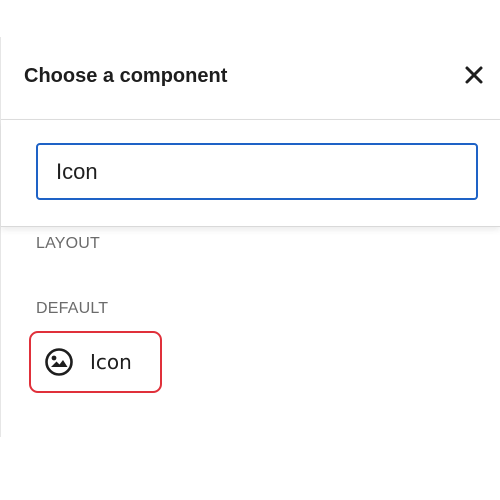 The image size is (500, 500). I want to click on image-circle-icon, so click(59, 362).